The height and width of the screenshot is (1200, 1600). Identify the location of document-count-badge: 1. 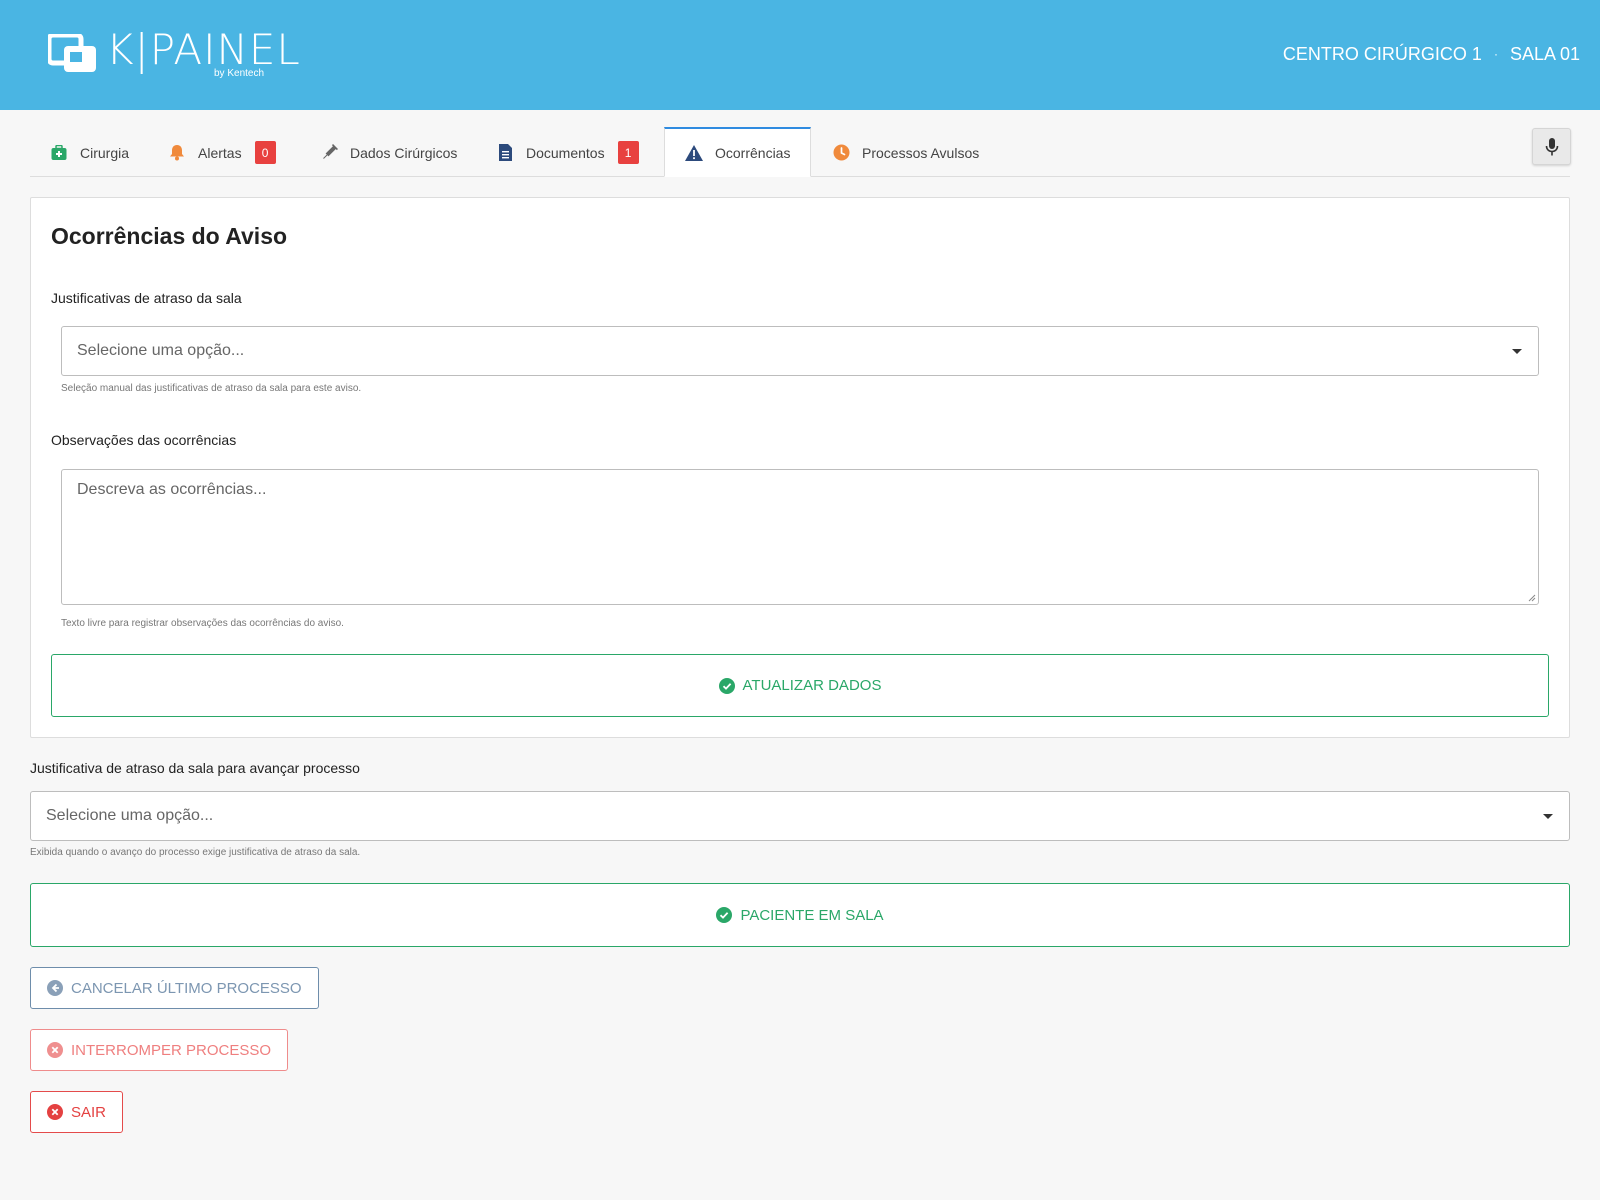
(628, 152).